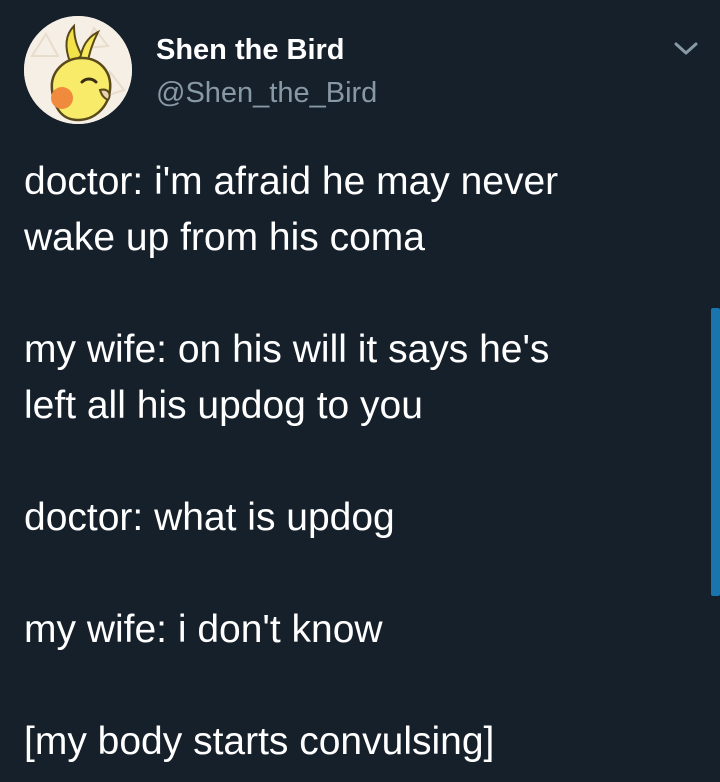 The height and width of the screenshot is (782, 720). I want to click on author-display-name: Shen the Bird, so click(250, 50).